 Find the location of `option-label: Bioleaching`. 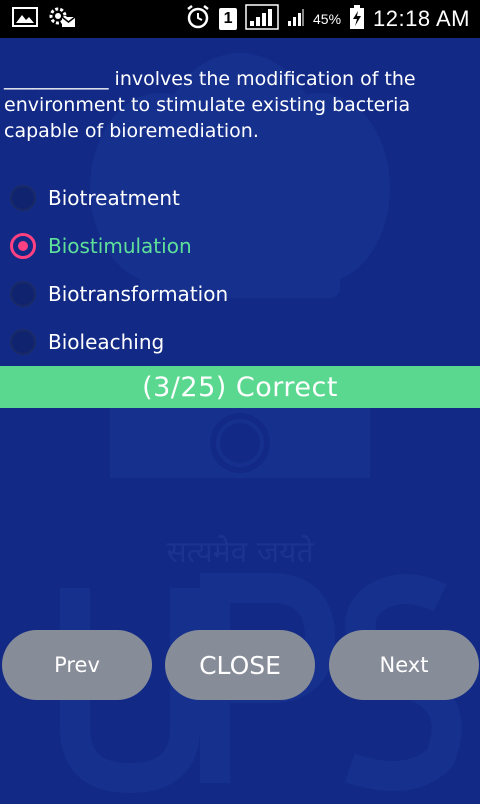

option-label: Bioleaching is located at coordinates (106, 342).